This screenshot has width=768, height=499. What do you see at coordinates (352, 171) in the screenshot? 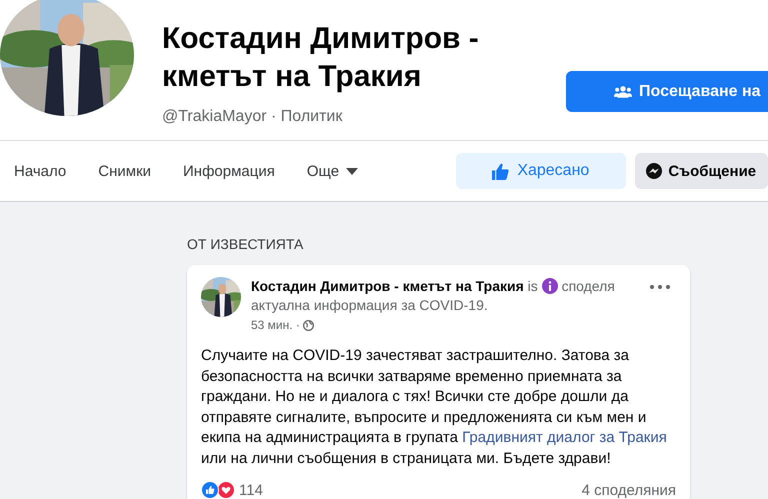
I see `caret-icon` at bounding box center [352, 171].